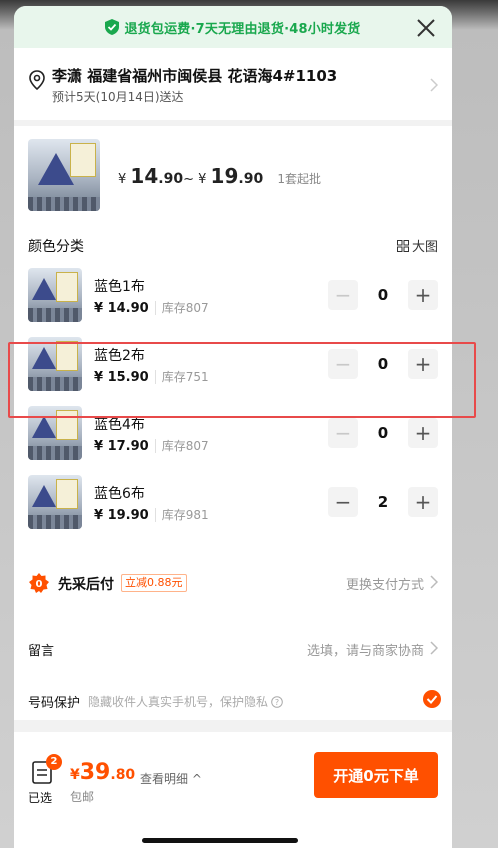  I want to click on shipping-label: 包邮, so click(82, 797).